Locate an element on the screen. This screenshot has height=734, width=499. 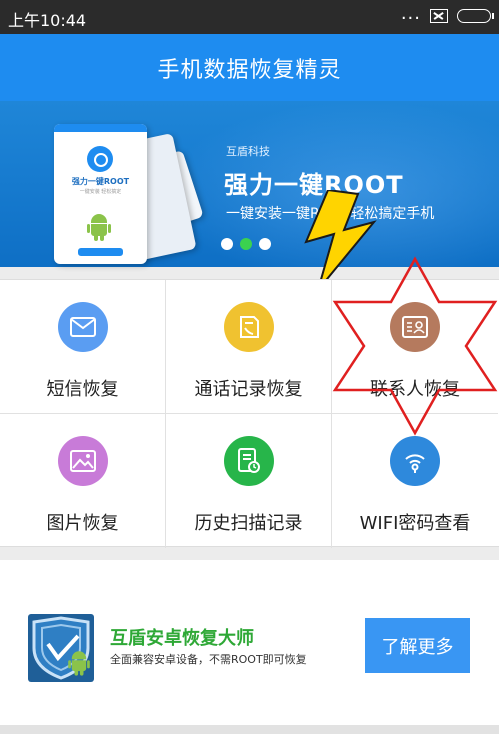
grid-item-label: 历史扫描记录 is located at coordinates (248, 523).